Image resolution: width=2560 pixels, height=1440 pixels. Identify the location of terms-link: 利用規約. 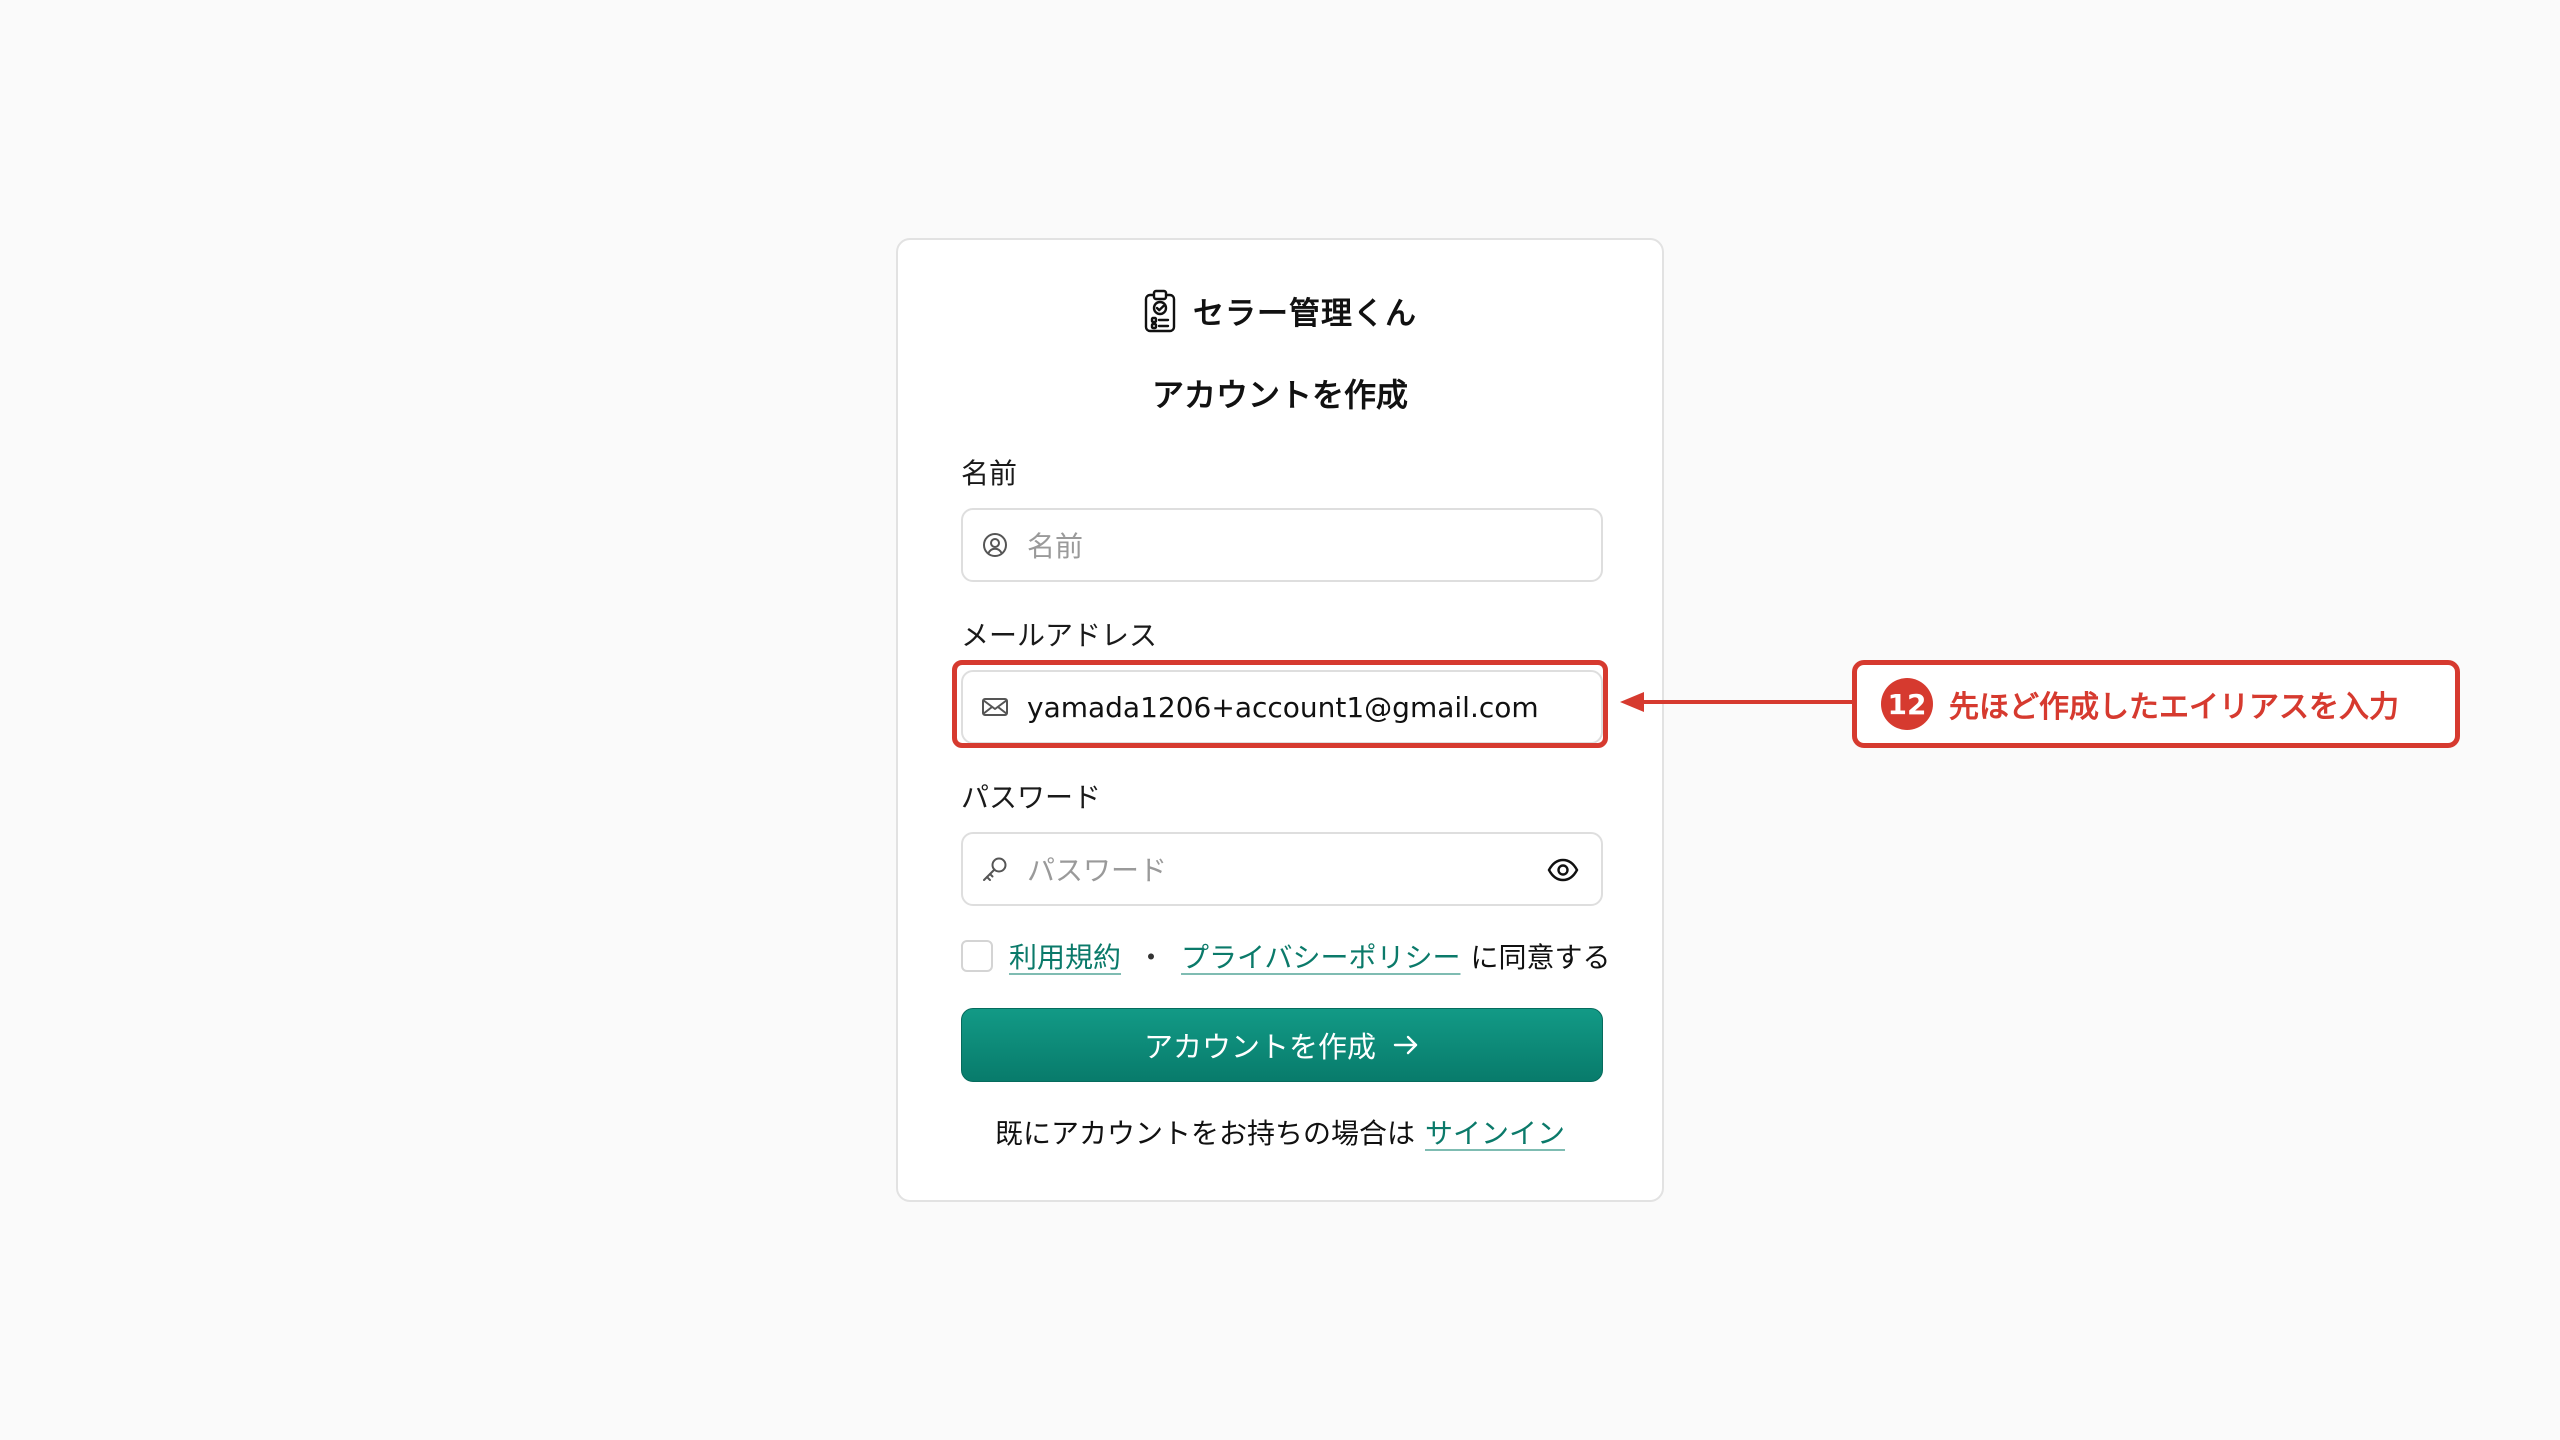
(1065, 956).